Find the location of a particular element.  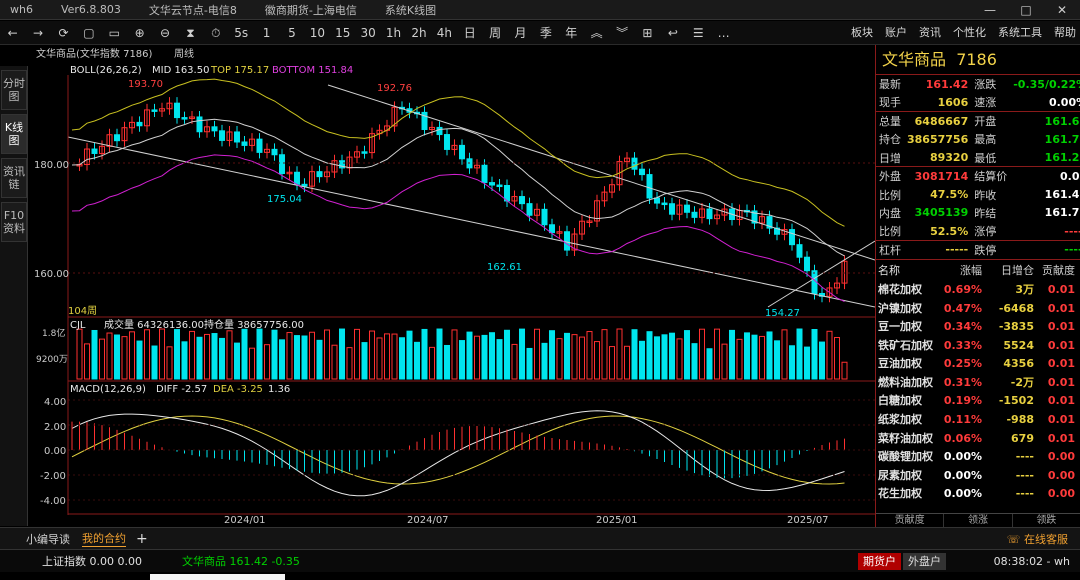

toolbar-button-22: 年 is located at coordinates (571, 33).